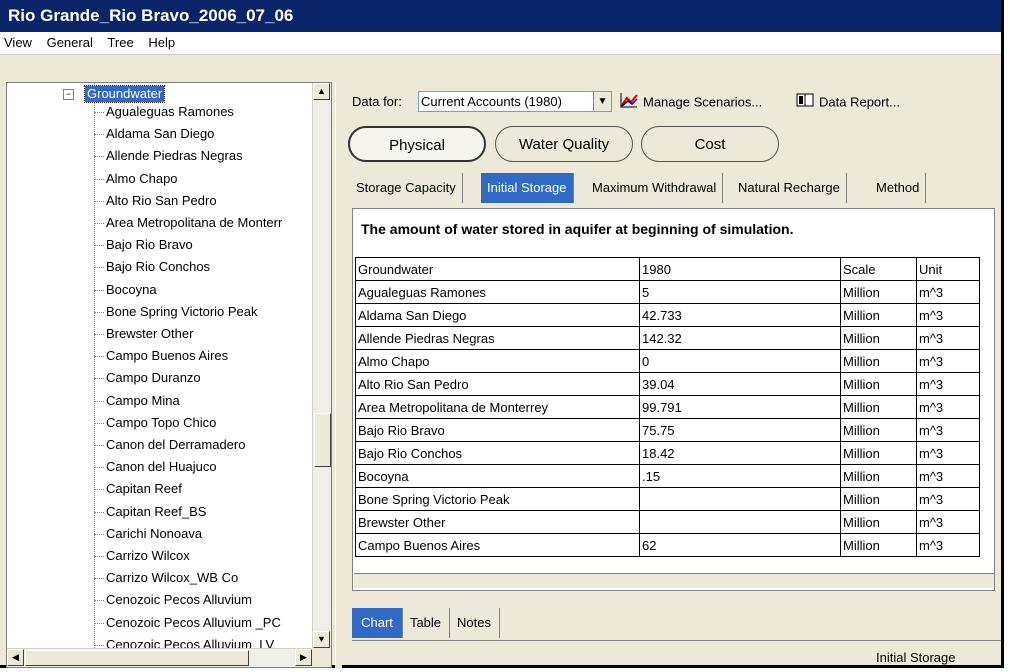  What do you see at coordinates (154, 134) in the screenshot?
I see `tree-item: Aldama San Diego` at bounding box center [154, 134].